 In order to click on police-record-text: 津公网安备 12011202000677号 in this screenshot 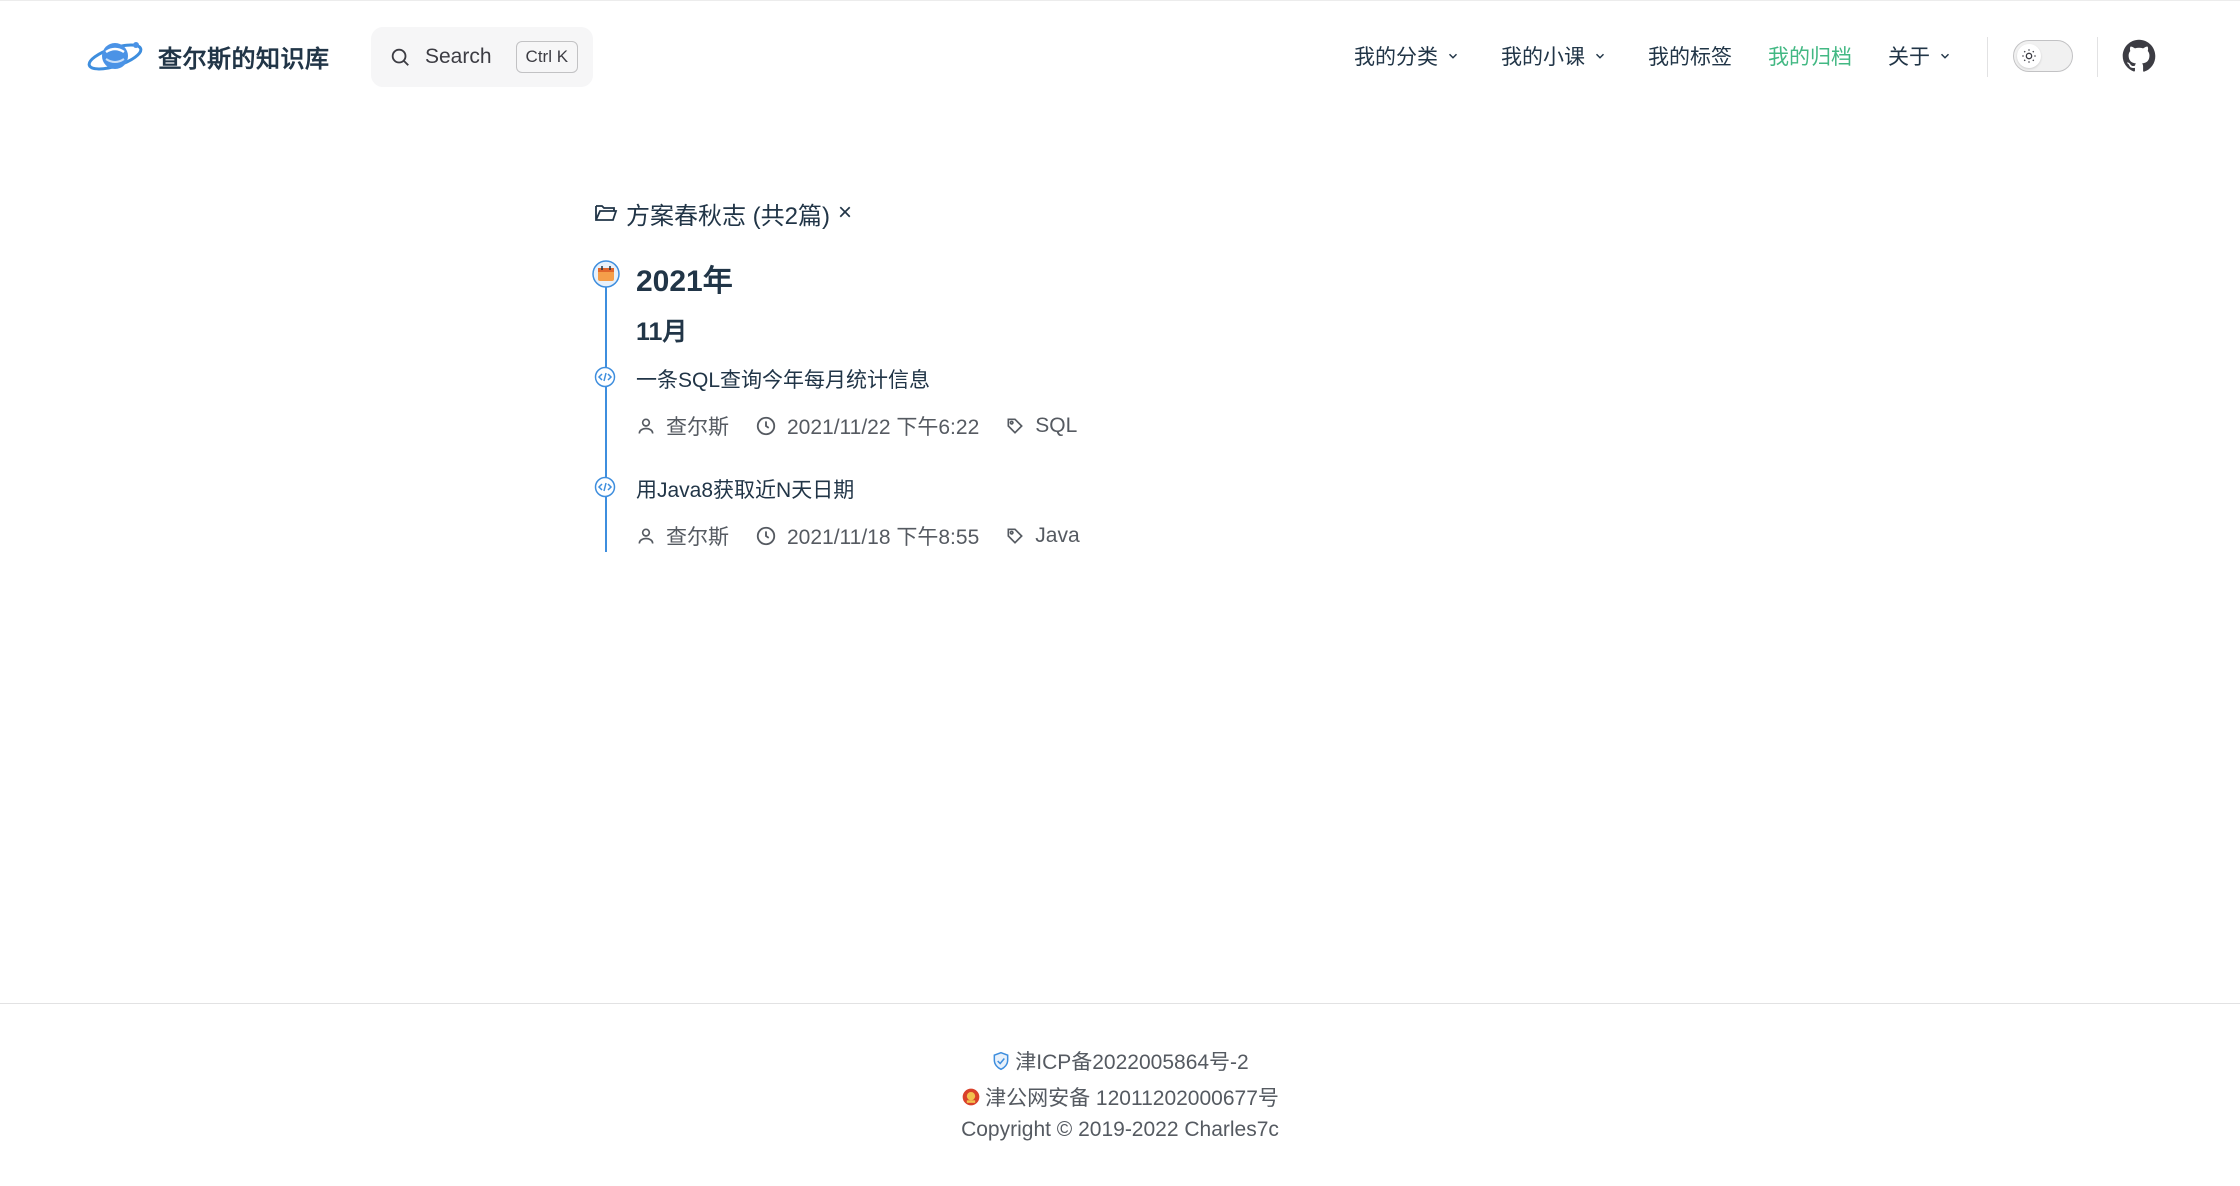, I will do `click(1132, 1098)`.